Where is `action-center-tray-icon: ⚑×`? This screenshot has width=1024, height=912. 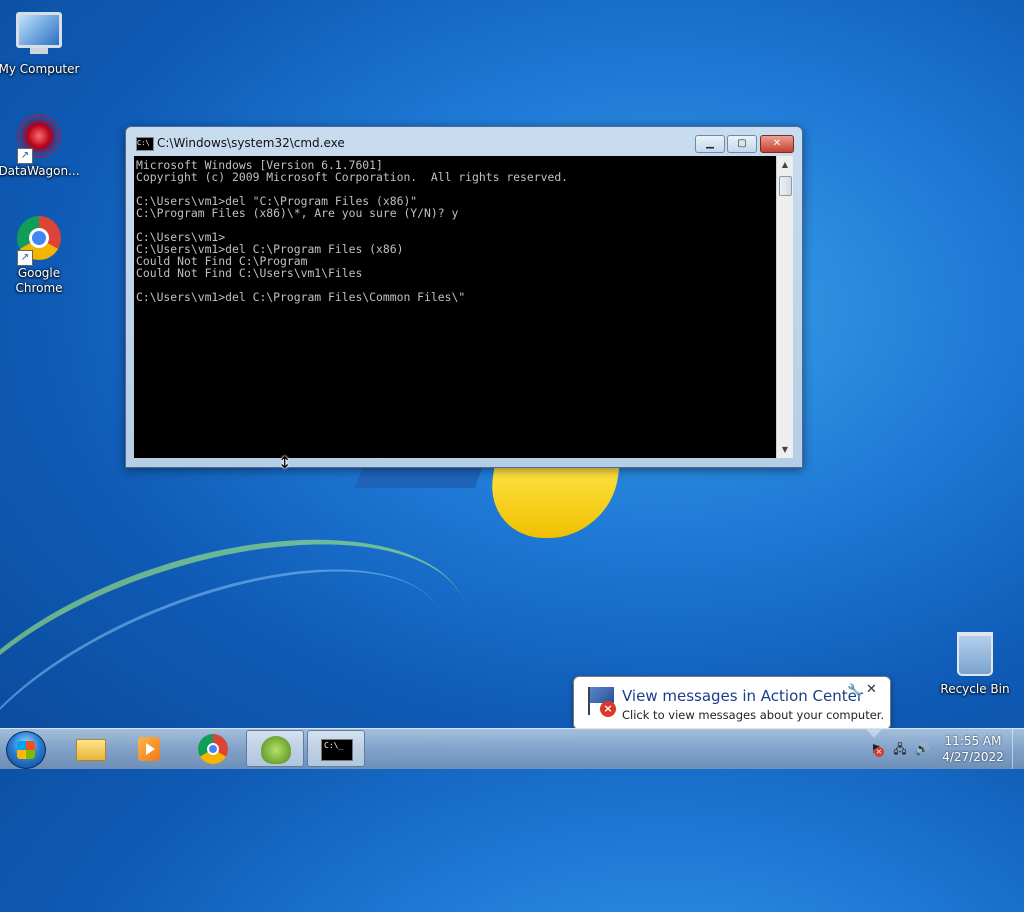 action-center-tray-icon: ⚑× is located at coordinates (876, 749).